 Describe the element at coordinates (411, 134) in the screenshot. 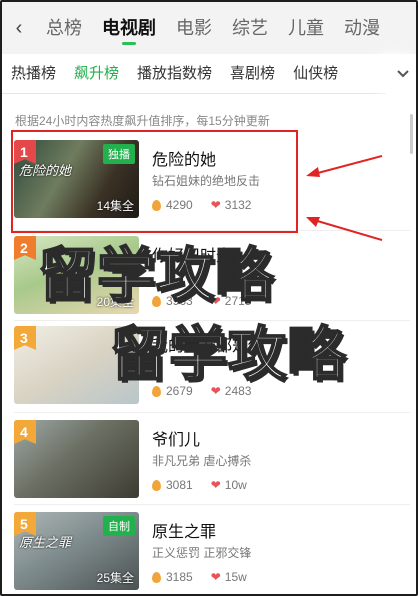

I see `scrollbar` at that location.